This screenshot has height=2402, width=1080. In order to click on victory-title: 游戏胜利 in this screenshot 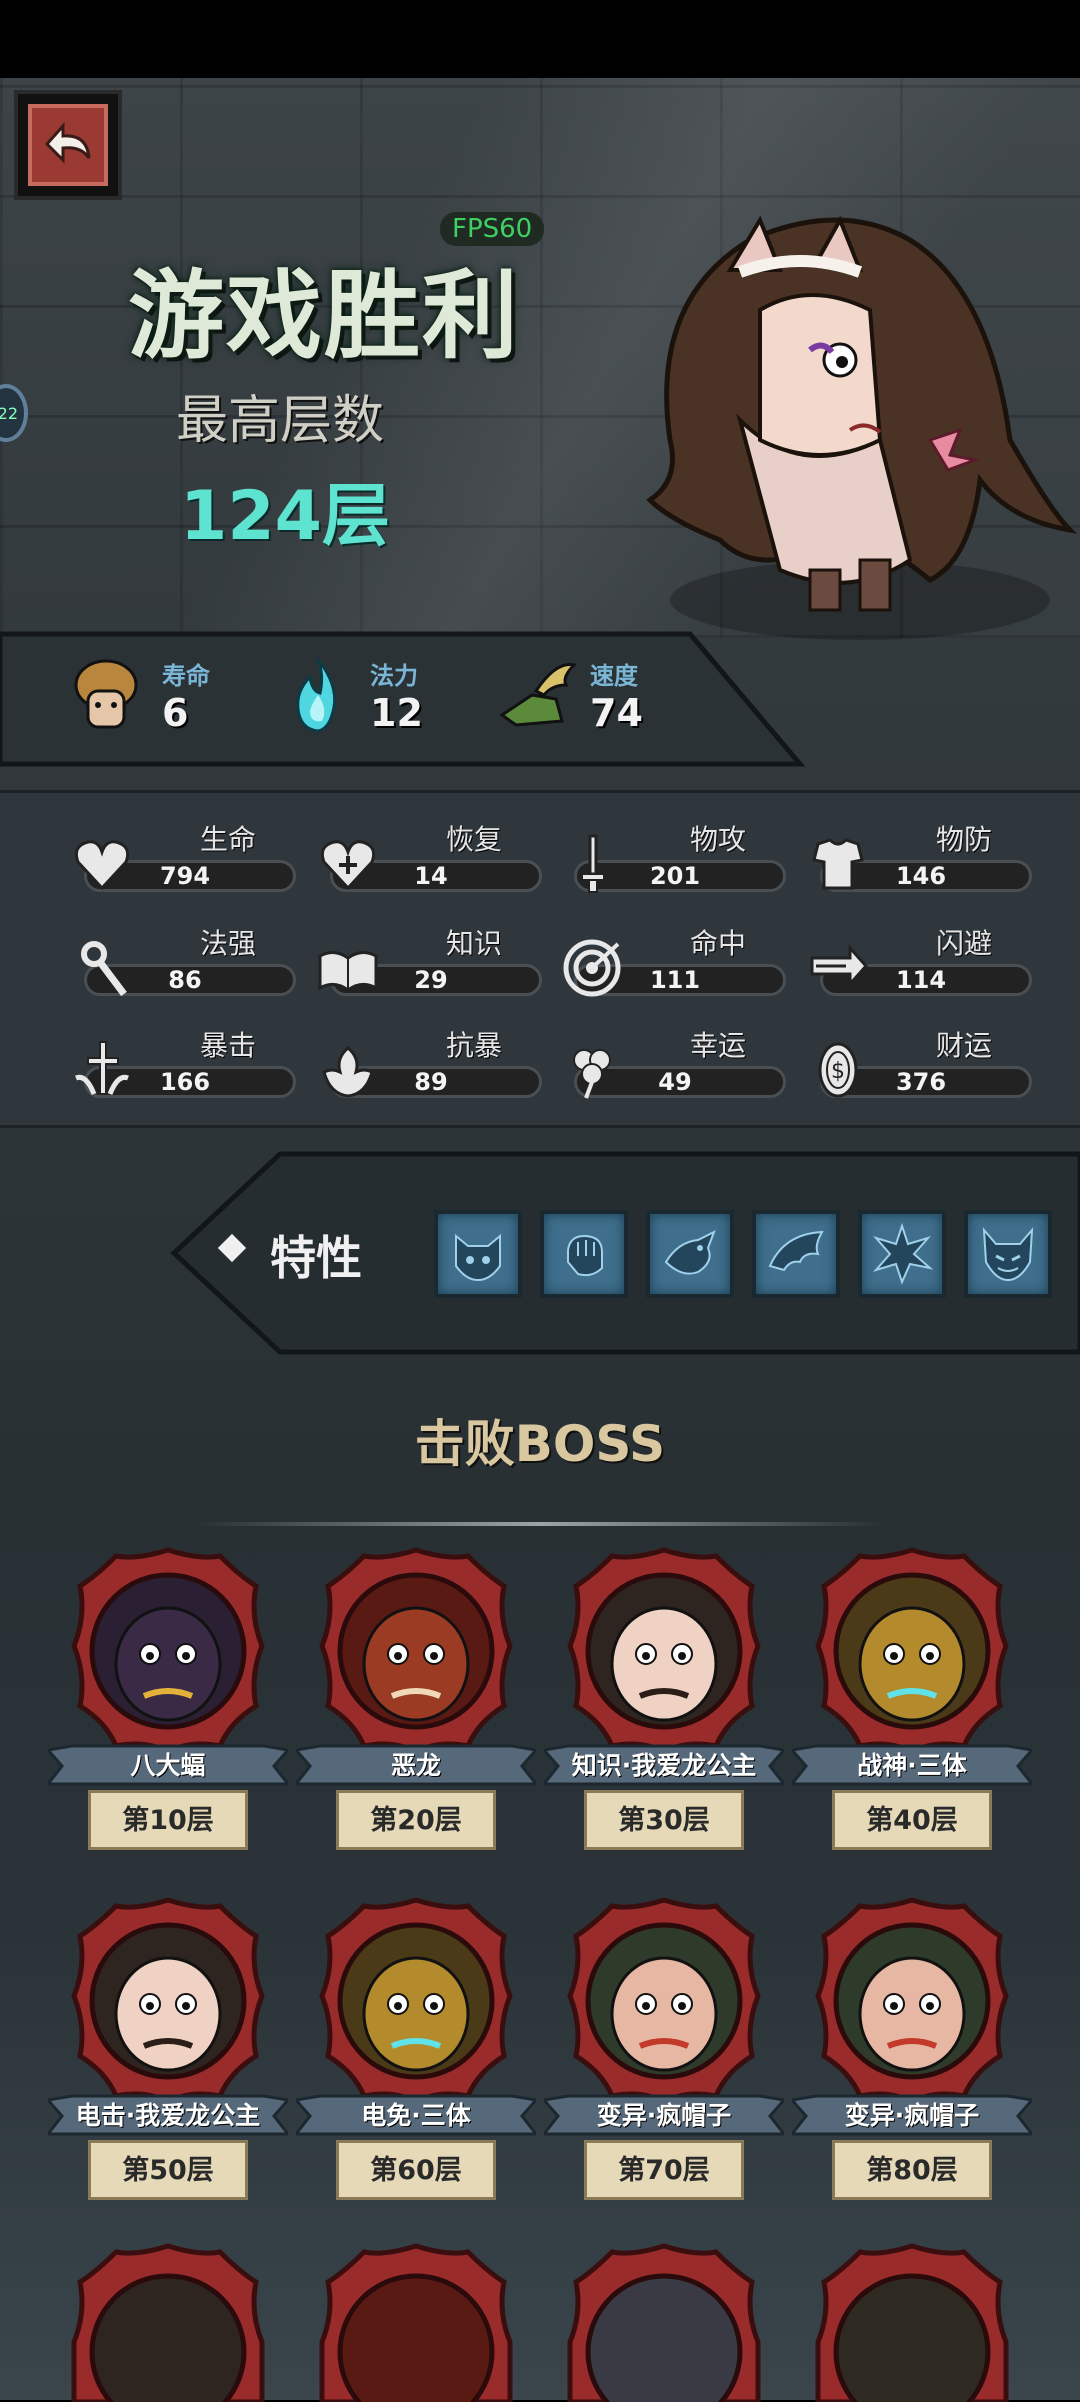, I will do `click(324, 316)`.